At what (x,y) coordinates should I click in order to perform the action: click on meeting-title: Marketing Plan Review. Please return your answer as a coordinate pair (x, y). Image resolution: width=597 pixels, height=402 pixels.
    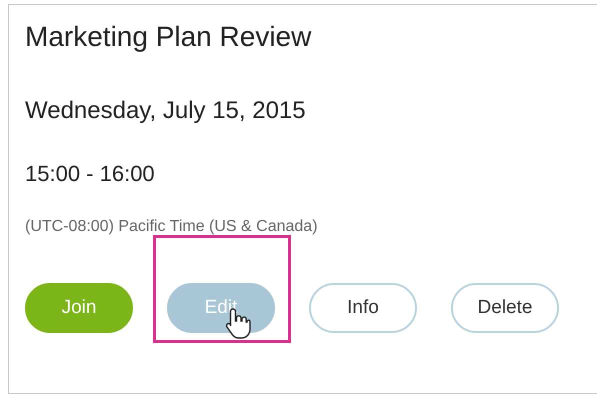
    Looking at the image, I should click on (168, 37).